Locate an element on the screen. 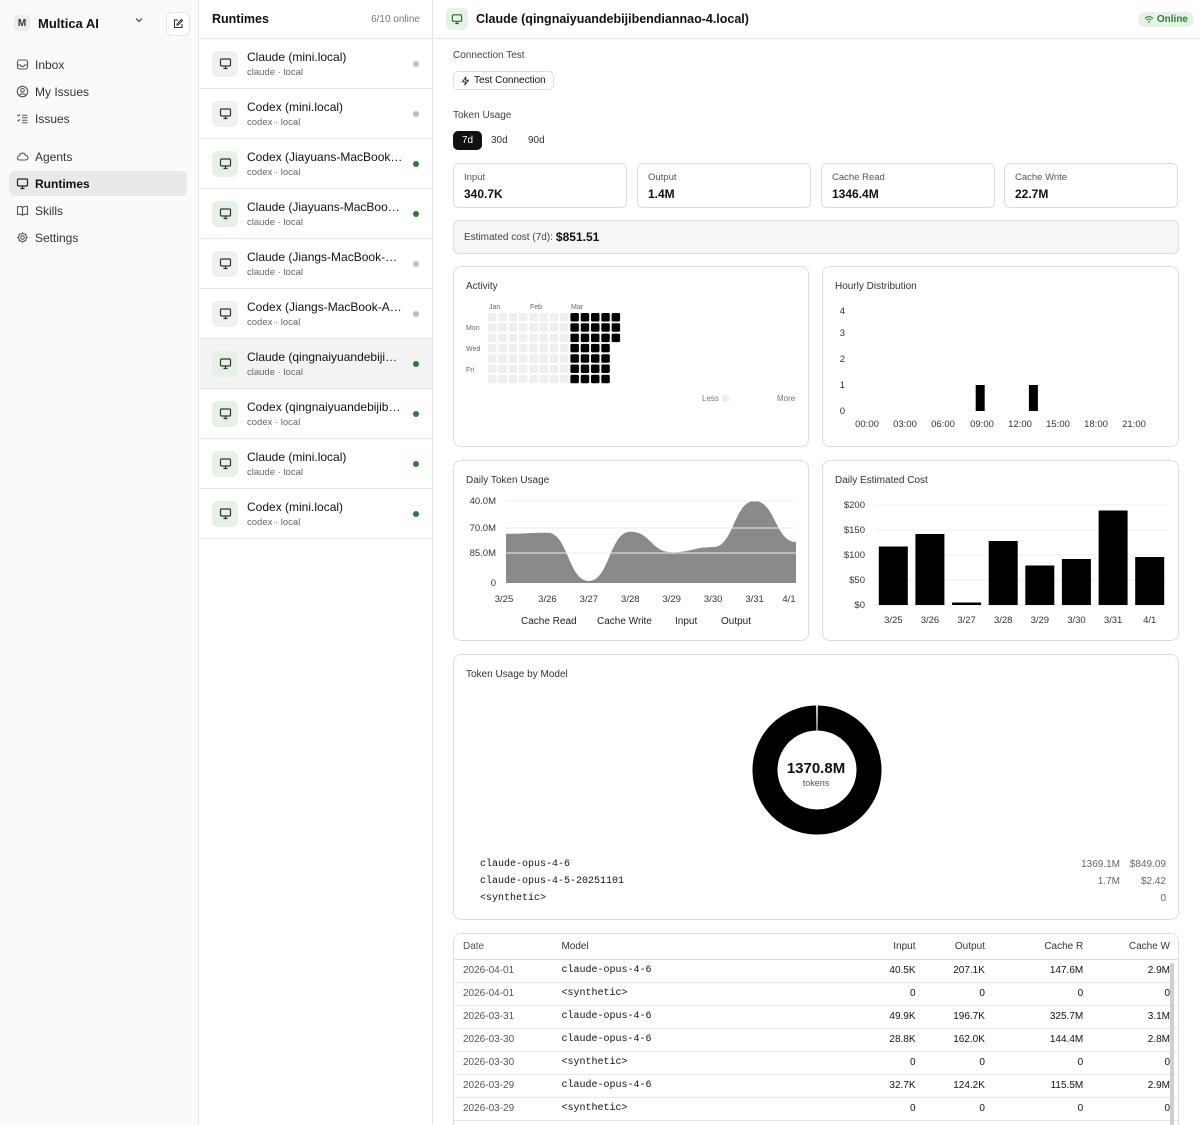 This screenshot has width=1200, height=1125. status-badge: Online is located at coordinates (1165, 19).